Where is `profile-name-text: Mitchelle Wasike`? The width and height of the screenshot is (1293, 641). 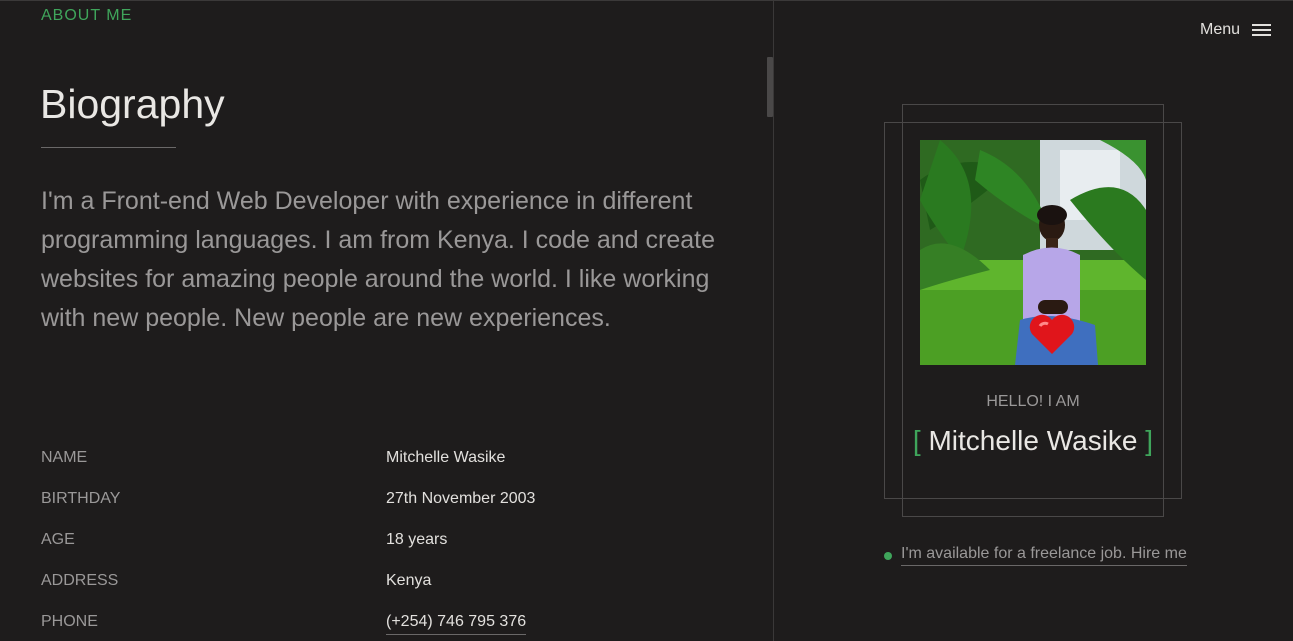
profile-name-text: Mitchelle Wasike is located at coordinates (1033, 440).